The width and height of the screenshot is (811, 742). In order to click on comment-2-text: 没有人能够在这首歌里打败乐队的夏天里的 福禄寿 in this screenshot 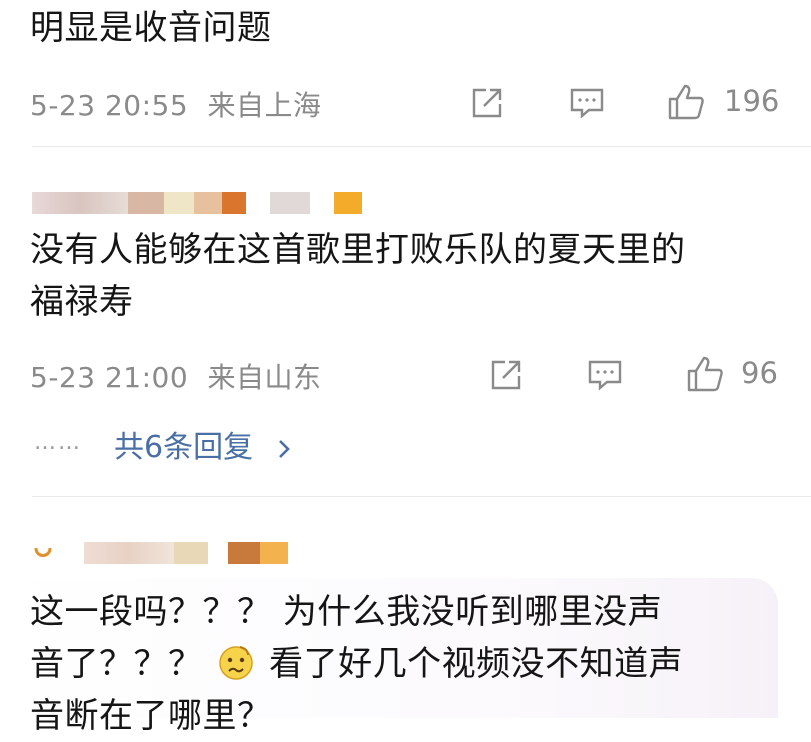, I will do `click(358, 276)`.